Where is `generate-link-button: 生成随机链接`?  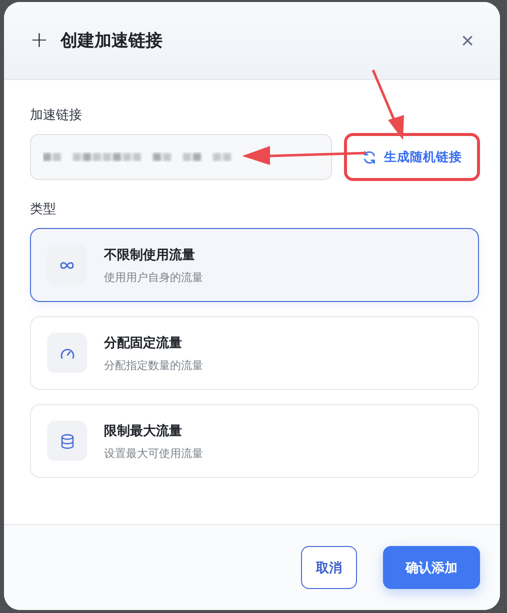 generate-link-button: 生成随机链接 is located at coordinates (412, 157).